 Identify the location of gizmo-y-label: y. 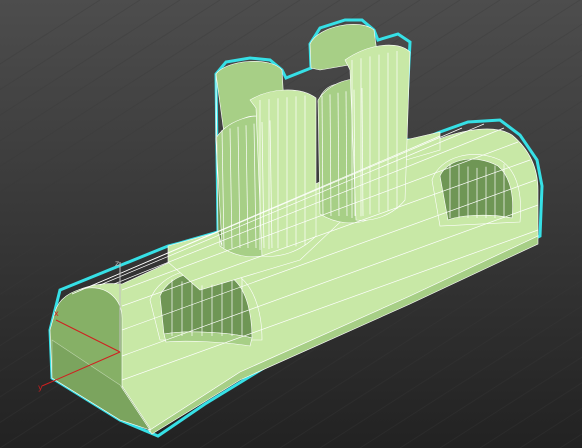
(40, 387).